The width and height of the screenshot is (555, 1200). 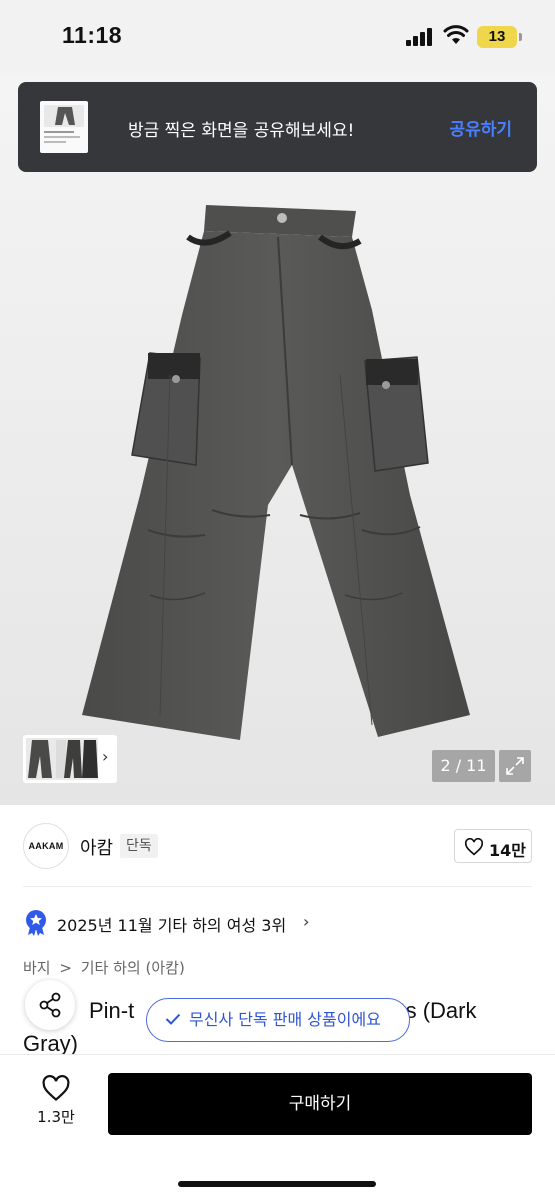 I want to click on expand-icon, so click(x=515, y=766).